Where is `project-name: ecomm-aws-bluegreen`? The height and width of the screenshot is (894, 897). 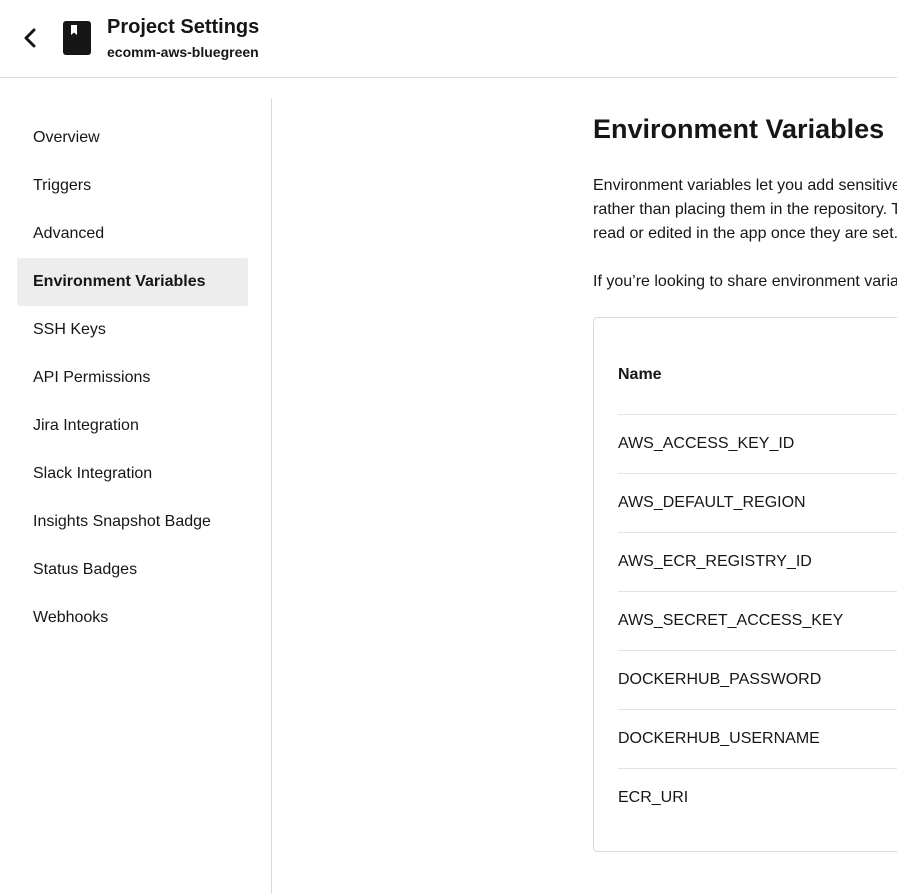
project-name: ecomm-aws-bluegreen is located at coordinates (183, 52).